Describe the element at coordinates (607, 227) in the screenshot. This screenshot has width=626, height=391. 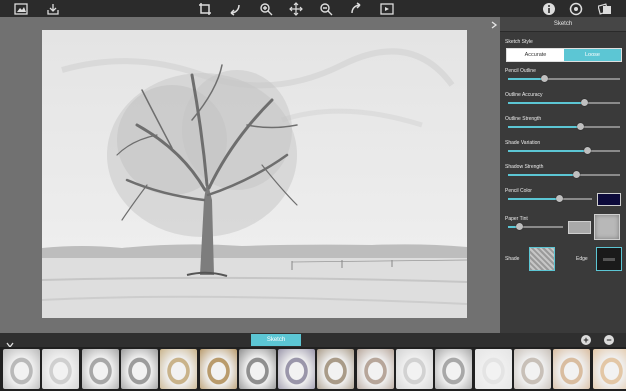
I see `paper-texture-swatch` at that location.